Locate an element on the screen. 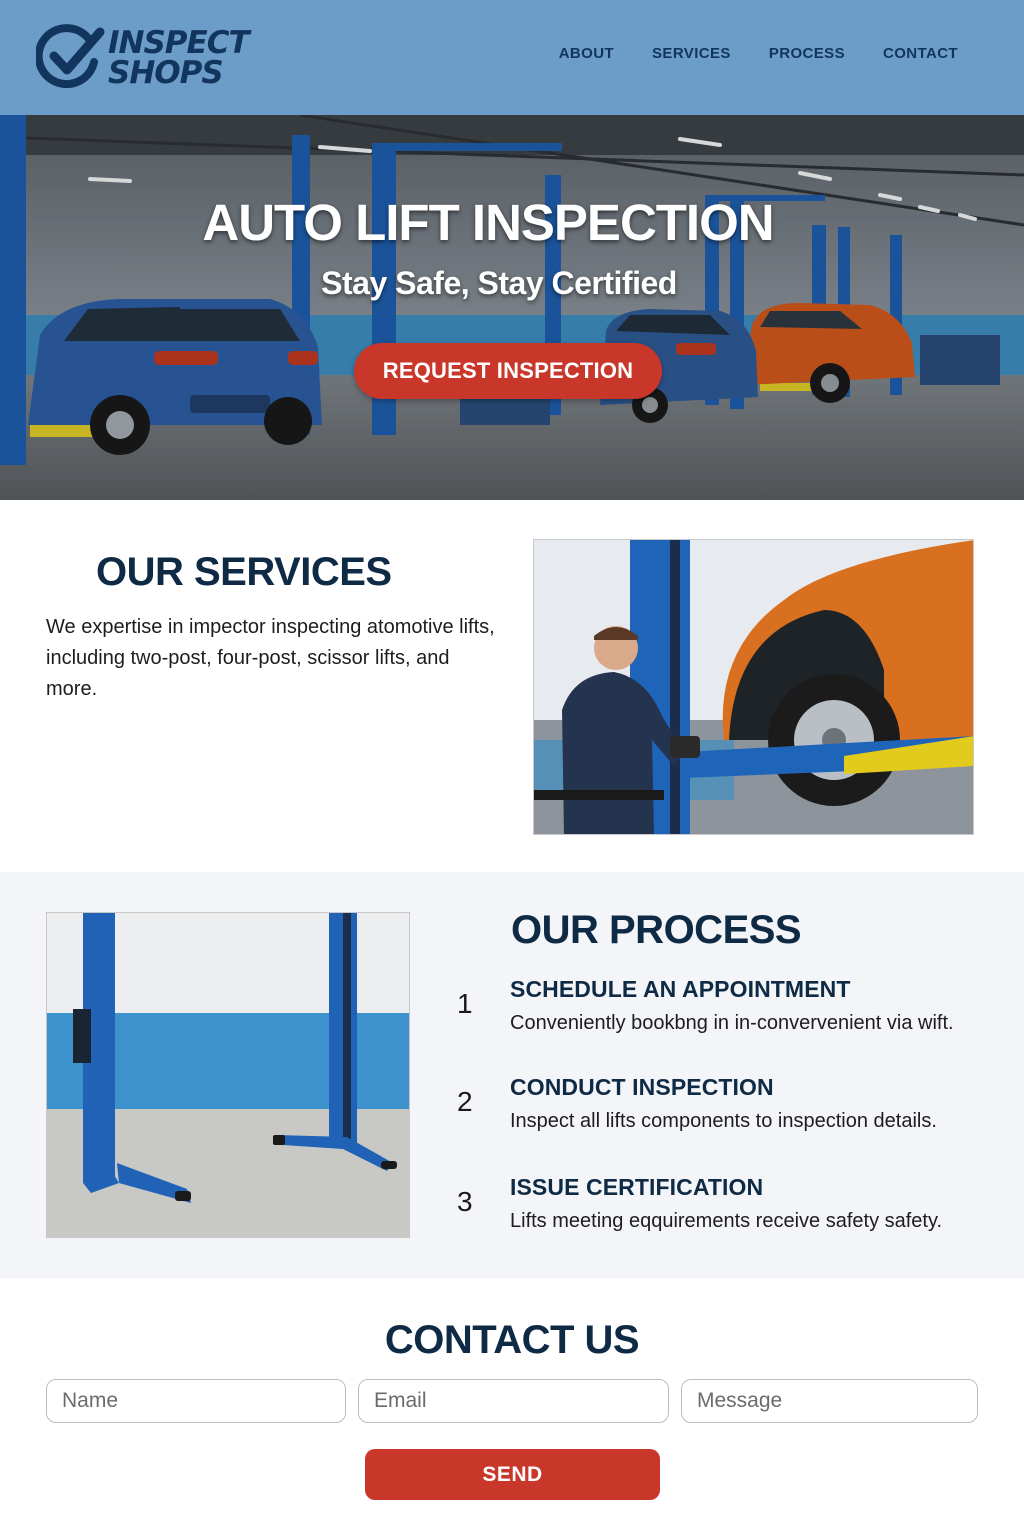 This screenshot has height=1536, width=1024. nav-about: ABOUT is located at coordinates (586, 53).